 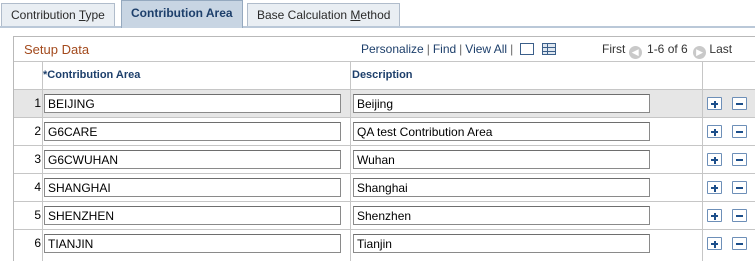 What do you see at coordinates (37, 159) in the screenshot?
I see `row-number: 3` at bounding box center [37, 159].